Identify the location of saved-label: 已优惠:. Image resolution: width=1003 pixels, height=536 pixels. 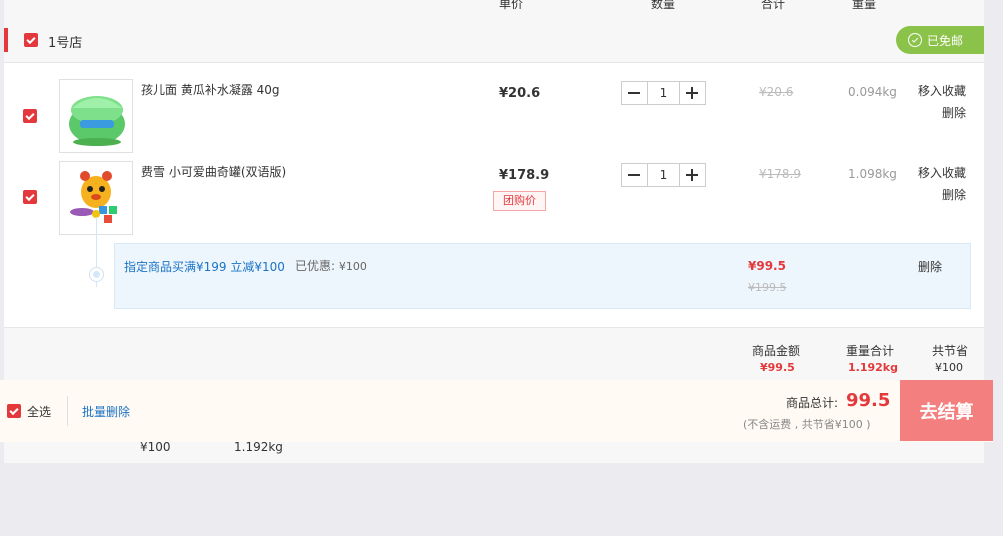
(315, 266).